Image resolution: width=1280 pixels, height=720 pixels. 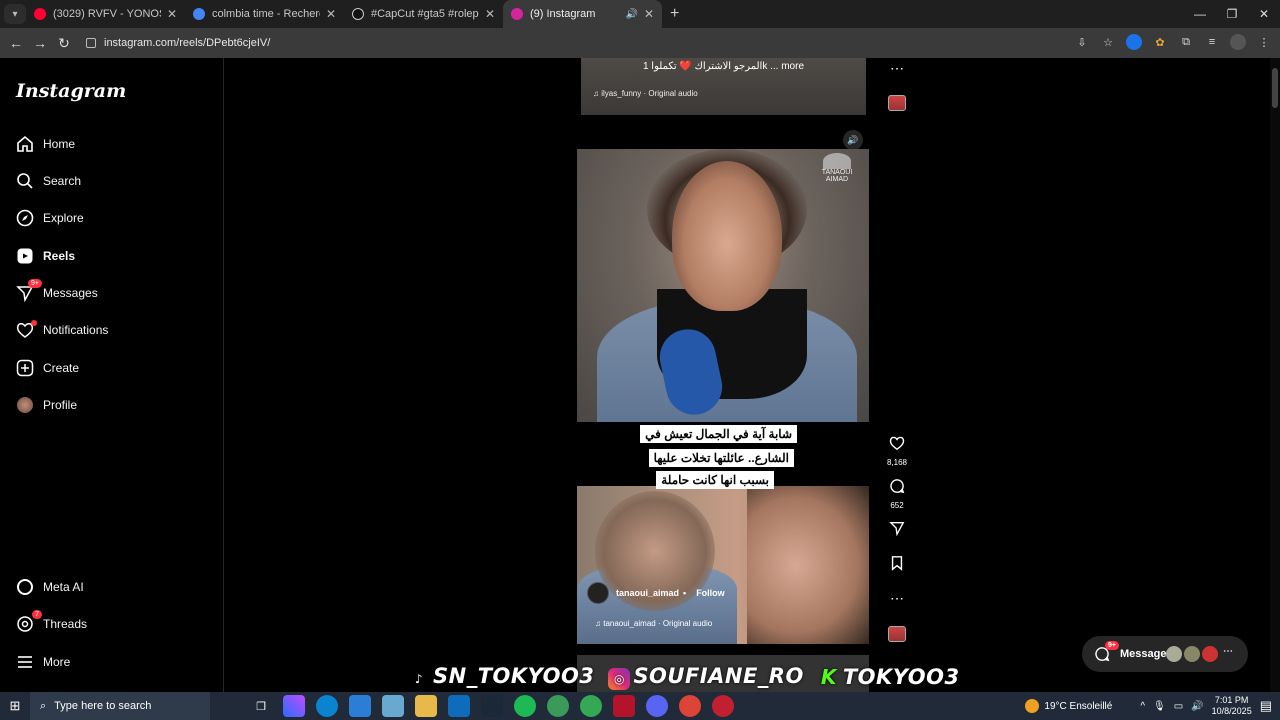 What do you see at coordinates (40, 43) in the screenshot?
I see `forward-icon: →` at bounding box center [40, 43].